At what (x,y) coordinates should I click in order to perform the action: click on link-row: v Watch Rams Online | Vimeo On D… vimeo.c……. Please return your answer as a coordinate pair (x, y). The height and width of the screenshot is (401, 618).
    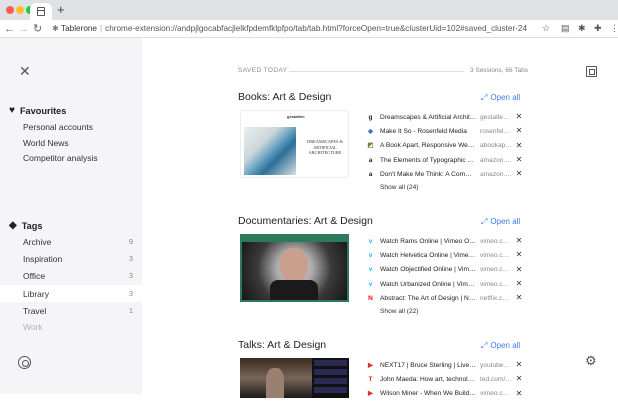
    Looking at the image, I should click on (447, 241).